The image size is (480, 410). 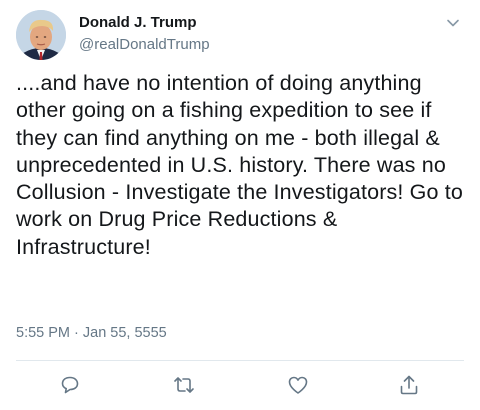 What do you see at coordinates (91, 333) in the screenshot?
I see `tweet-timestamp: 5:55 PM · Jan 55, 5555` at bounding box center [91, 333].